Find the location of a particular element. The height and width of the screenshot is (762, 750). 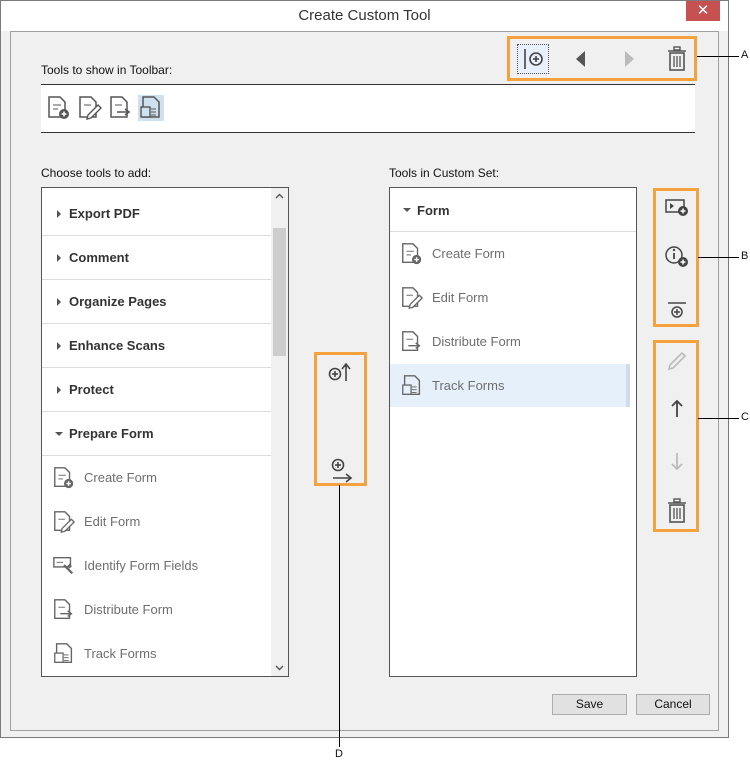

add-menu-icon is located at coordinates (676, 207).